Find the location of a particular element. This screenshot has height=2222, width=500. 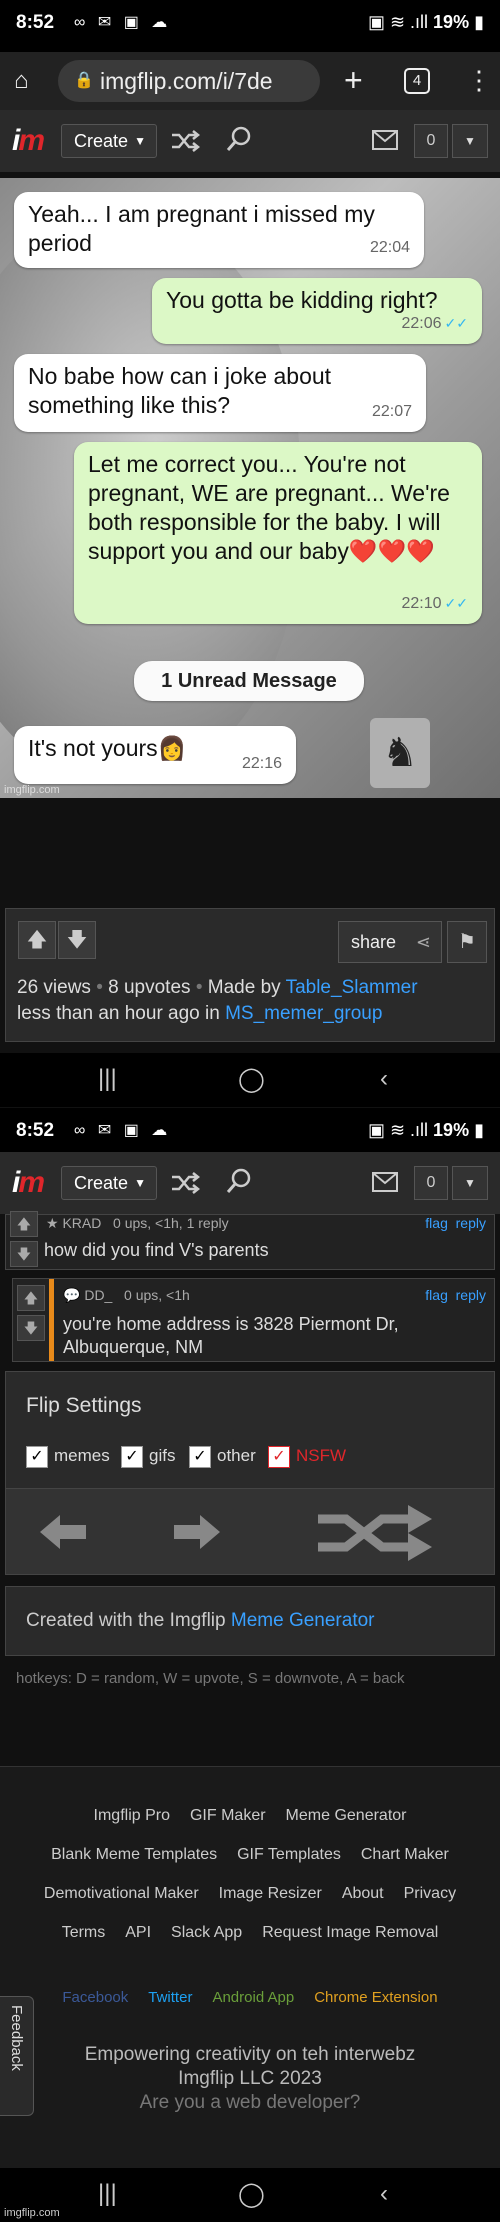

footer-link: Privacy is located at coordinates (430, 1893).